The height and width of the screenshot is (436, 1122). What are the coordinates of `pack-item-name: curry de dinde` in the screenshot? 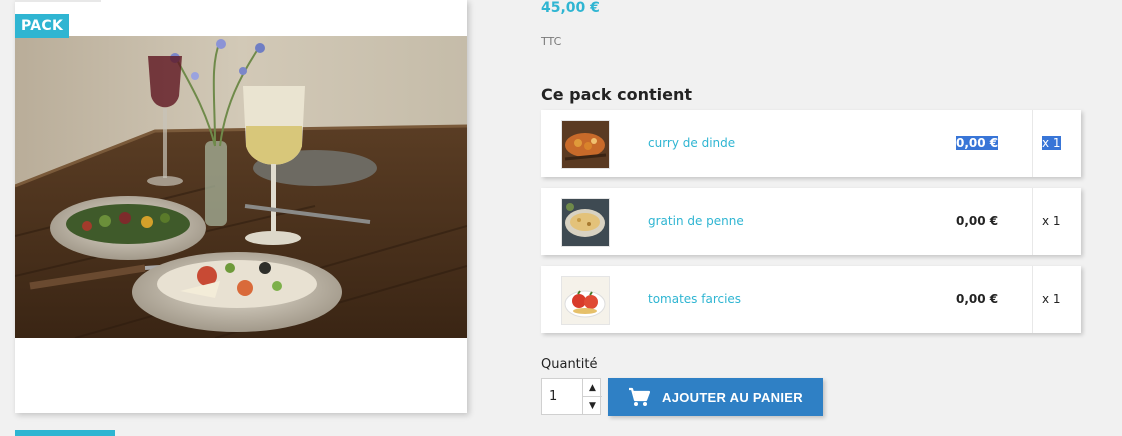 It's located at (691, 143).